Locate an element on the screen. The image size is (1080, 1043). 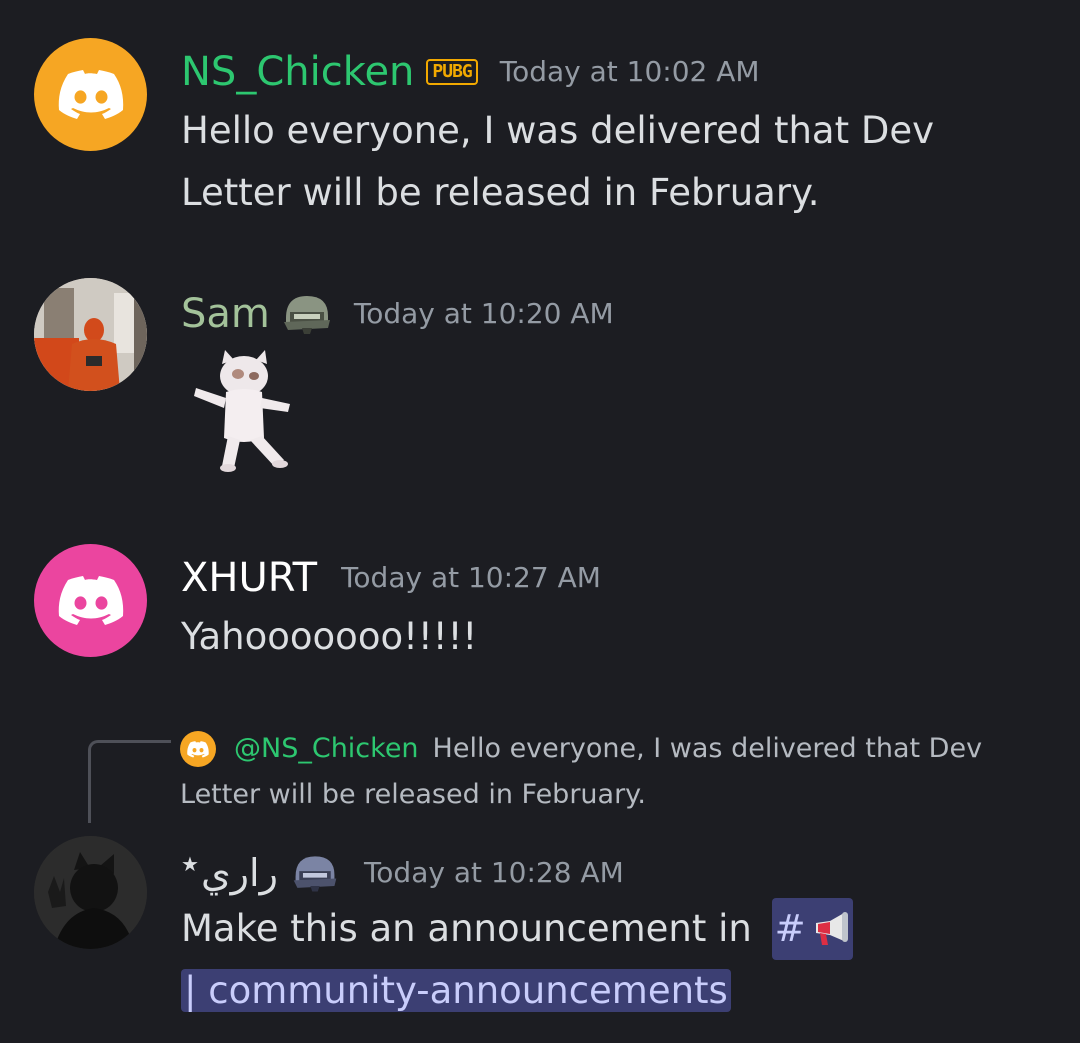
avatar-ns-chicken is located at coordinates (90, 94).